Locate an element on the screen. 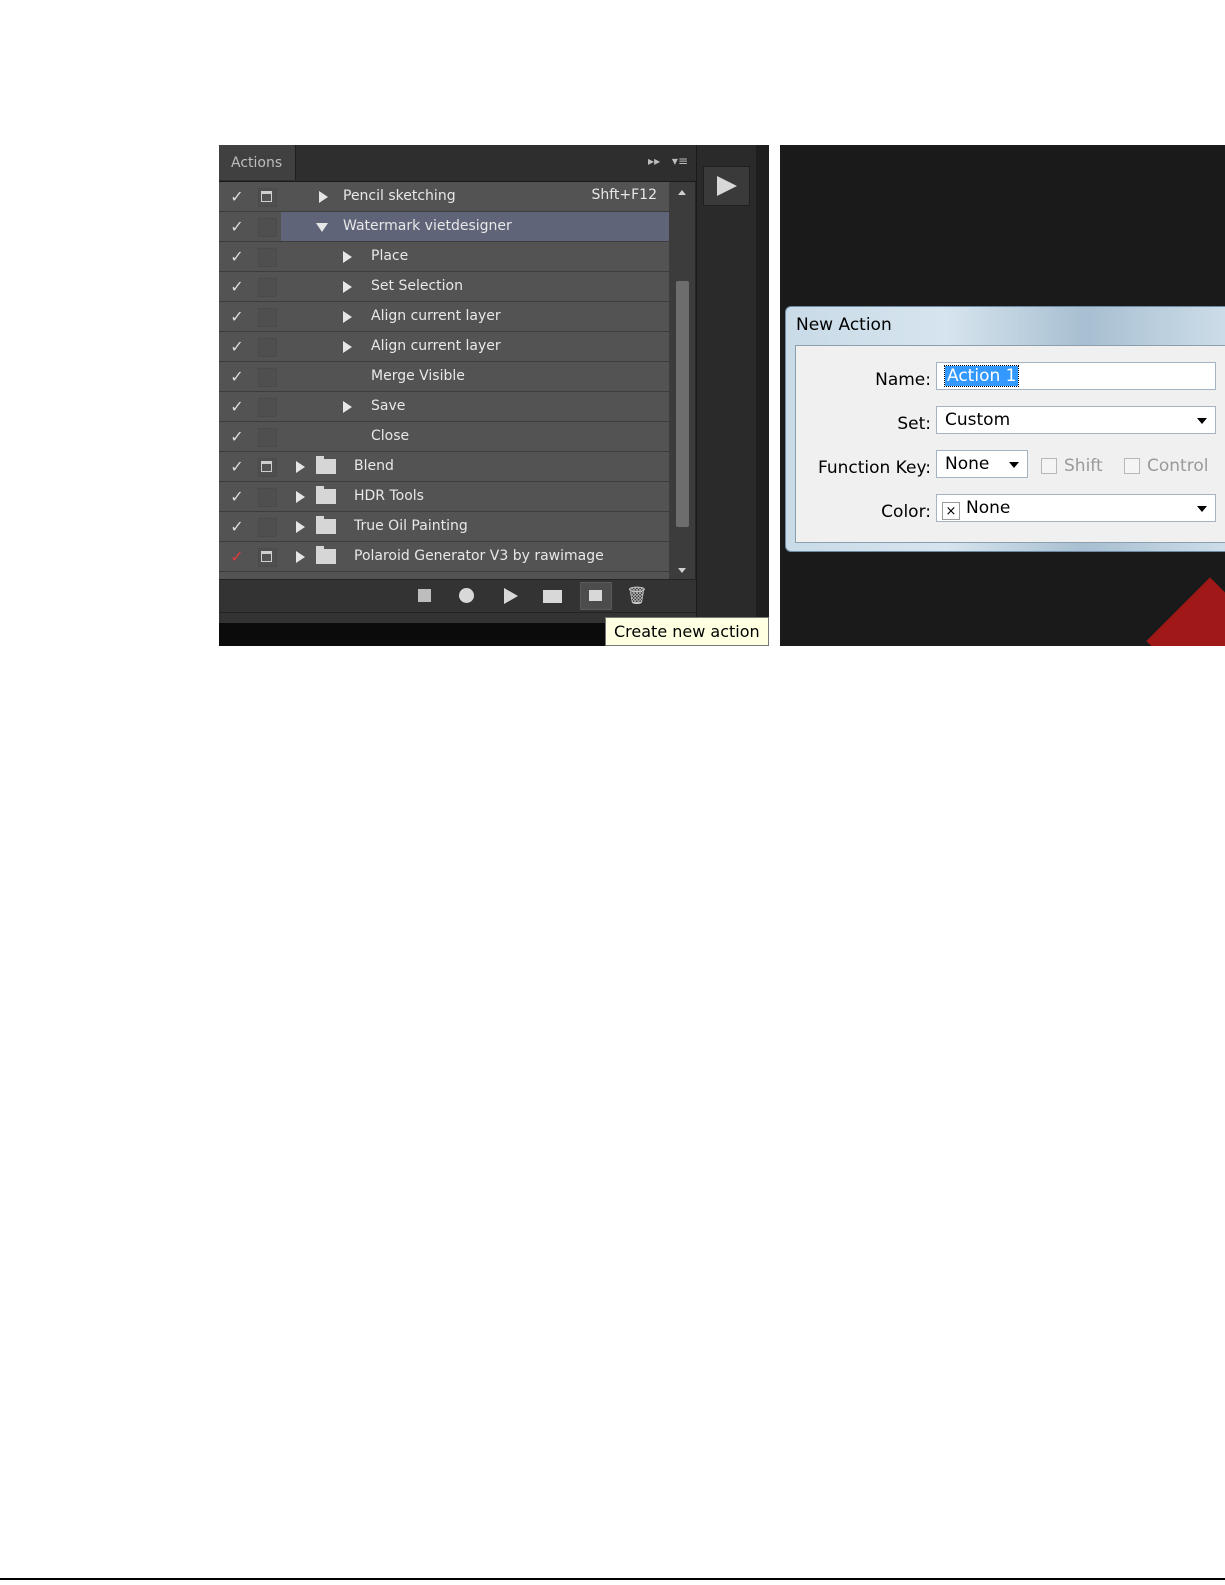 The height and width of the screenshot is (1585, 1225). shortcut-label: Shft+F12 is located at coordinates (624, 195).